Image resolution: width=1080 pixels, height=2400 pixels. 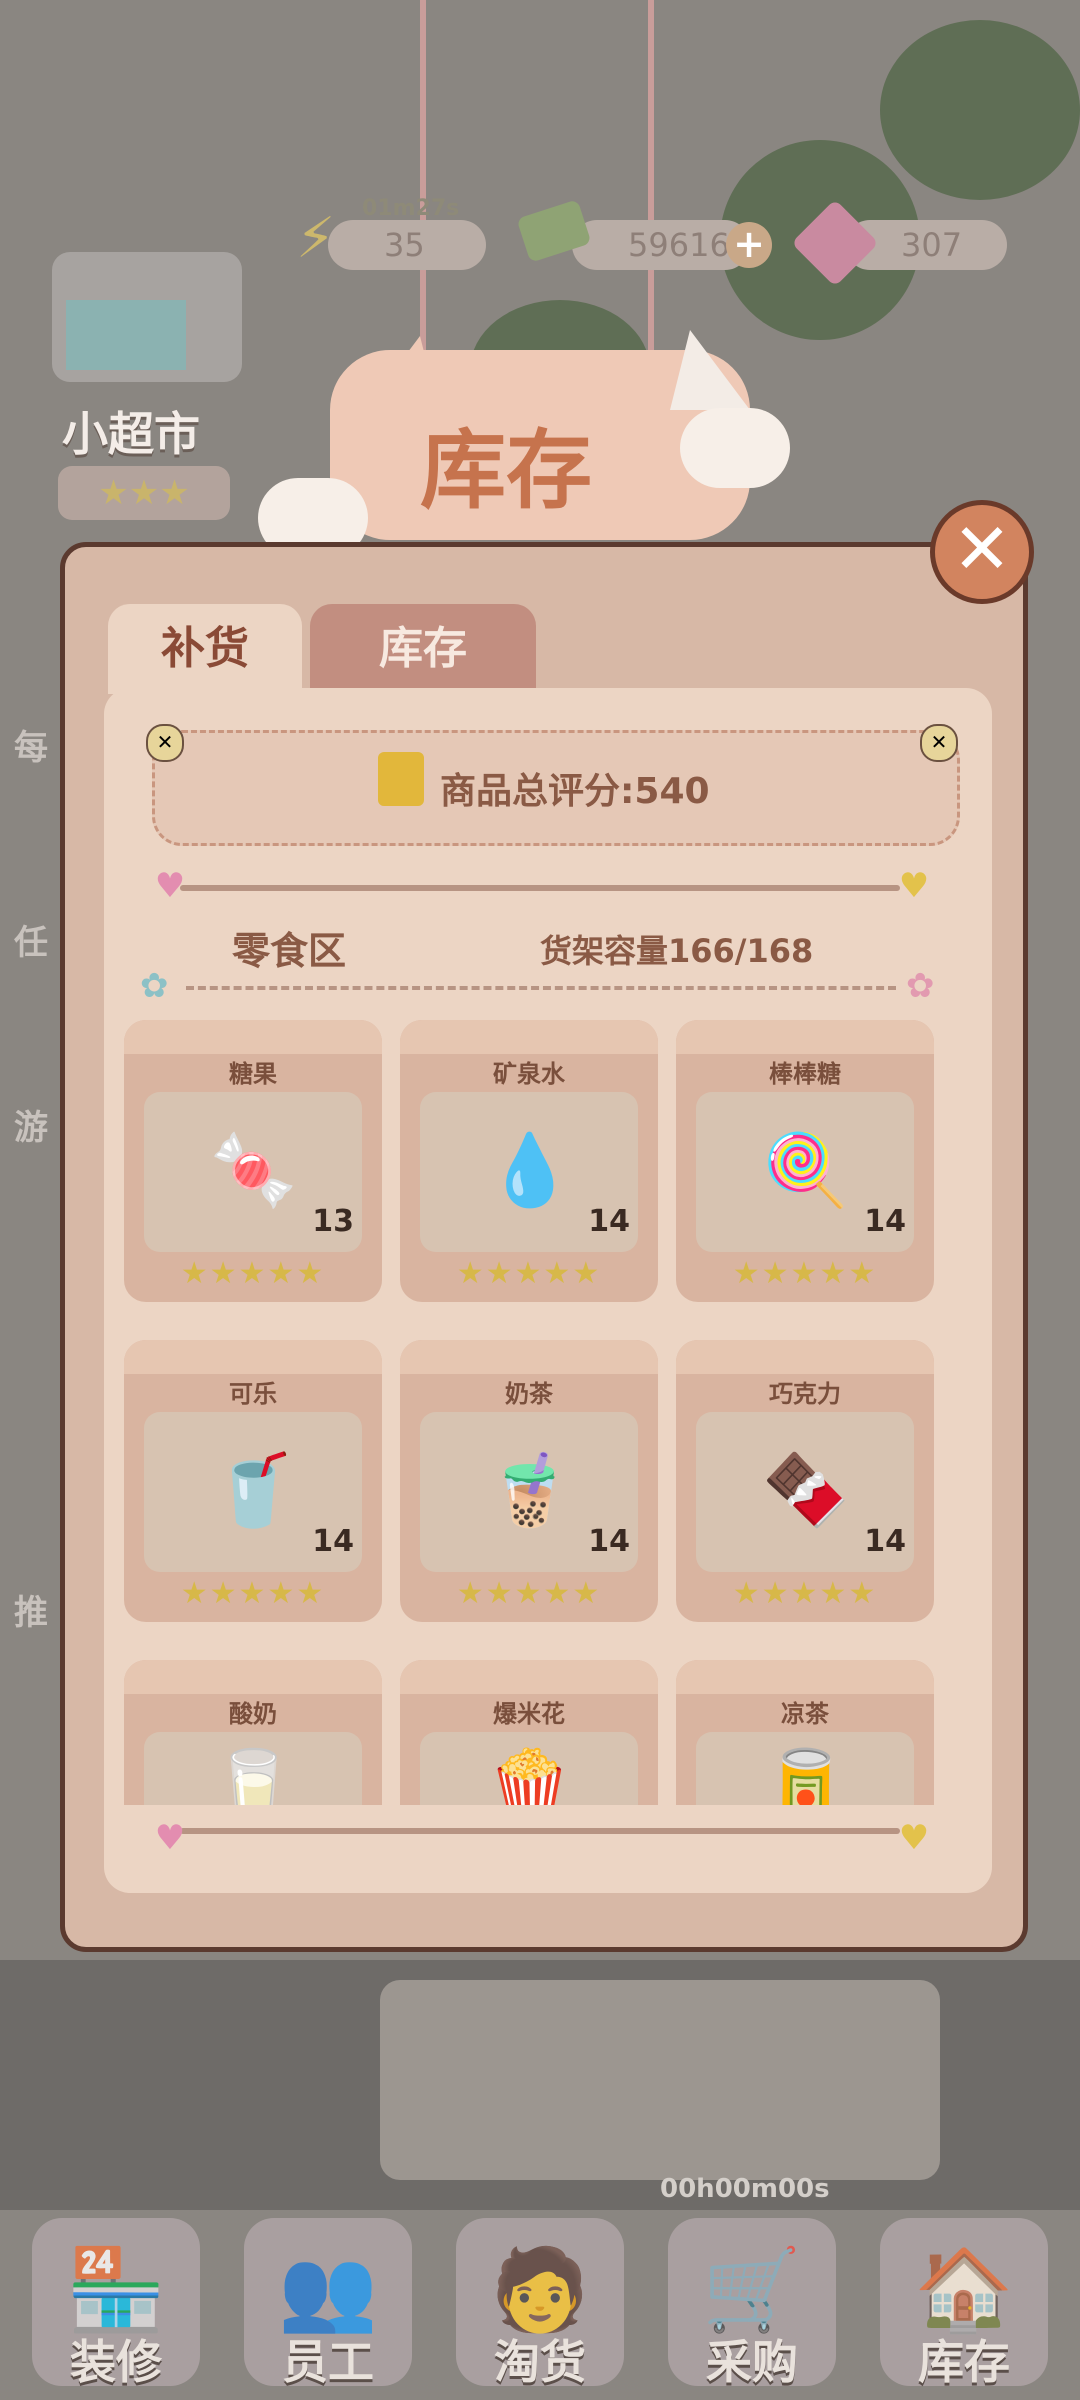 What do you see at coordinates (530, 1170) in the screenshot?
I see `water-bottle-icon: 💧` at bounding box center [530, 1170].